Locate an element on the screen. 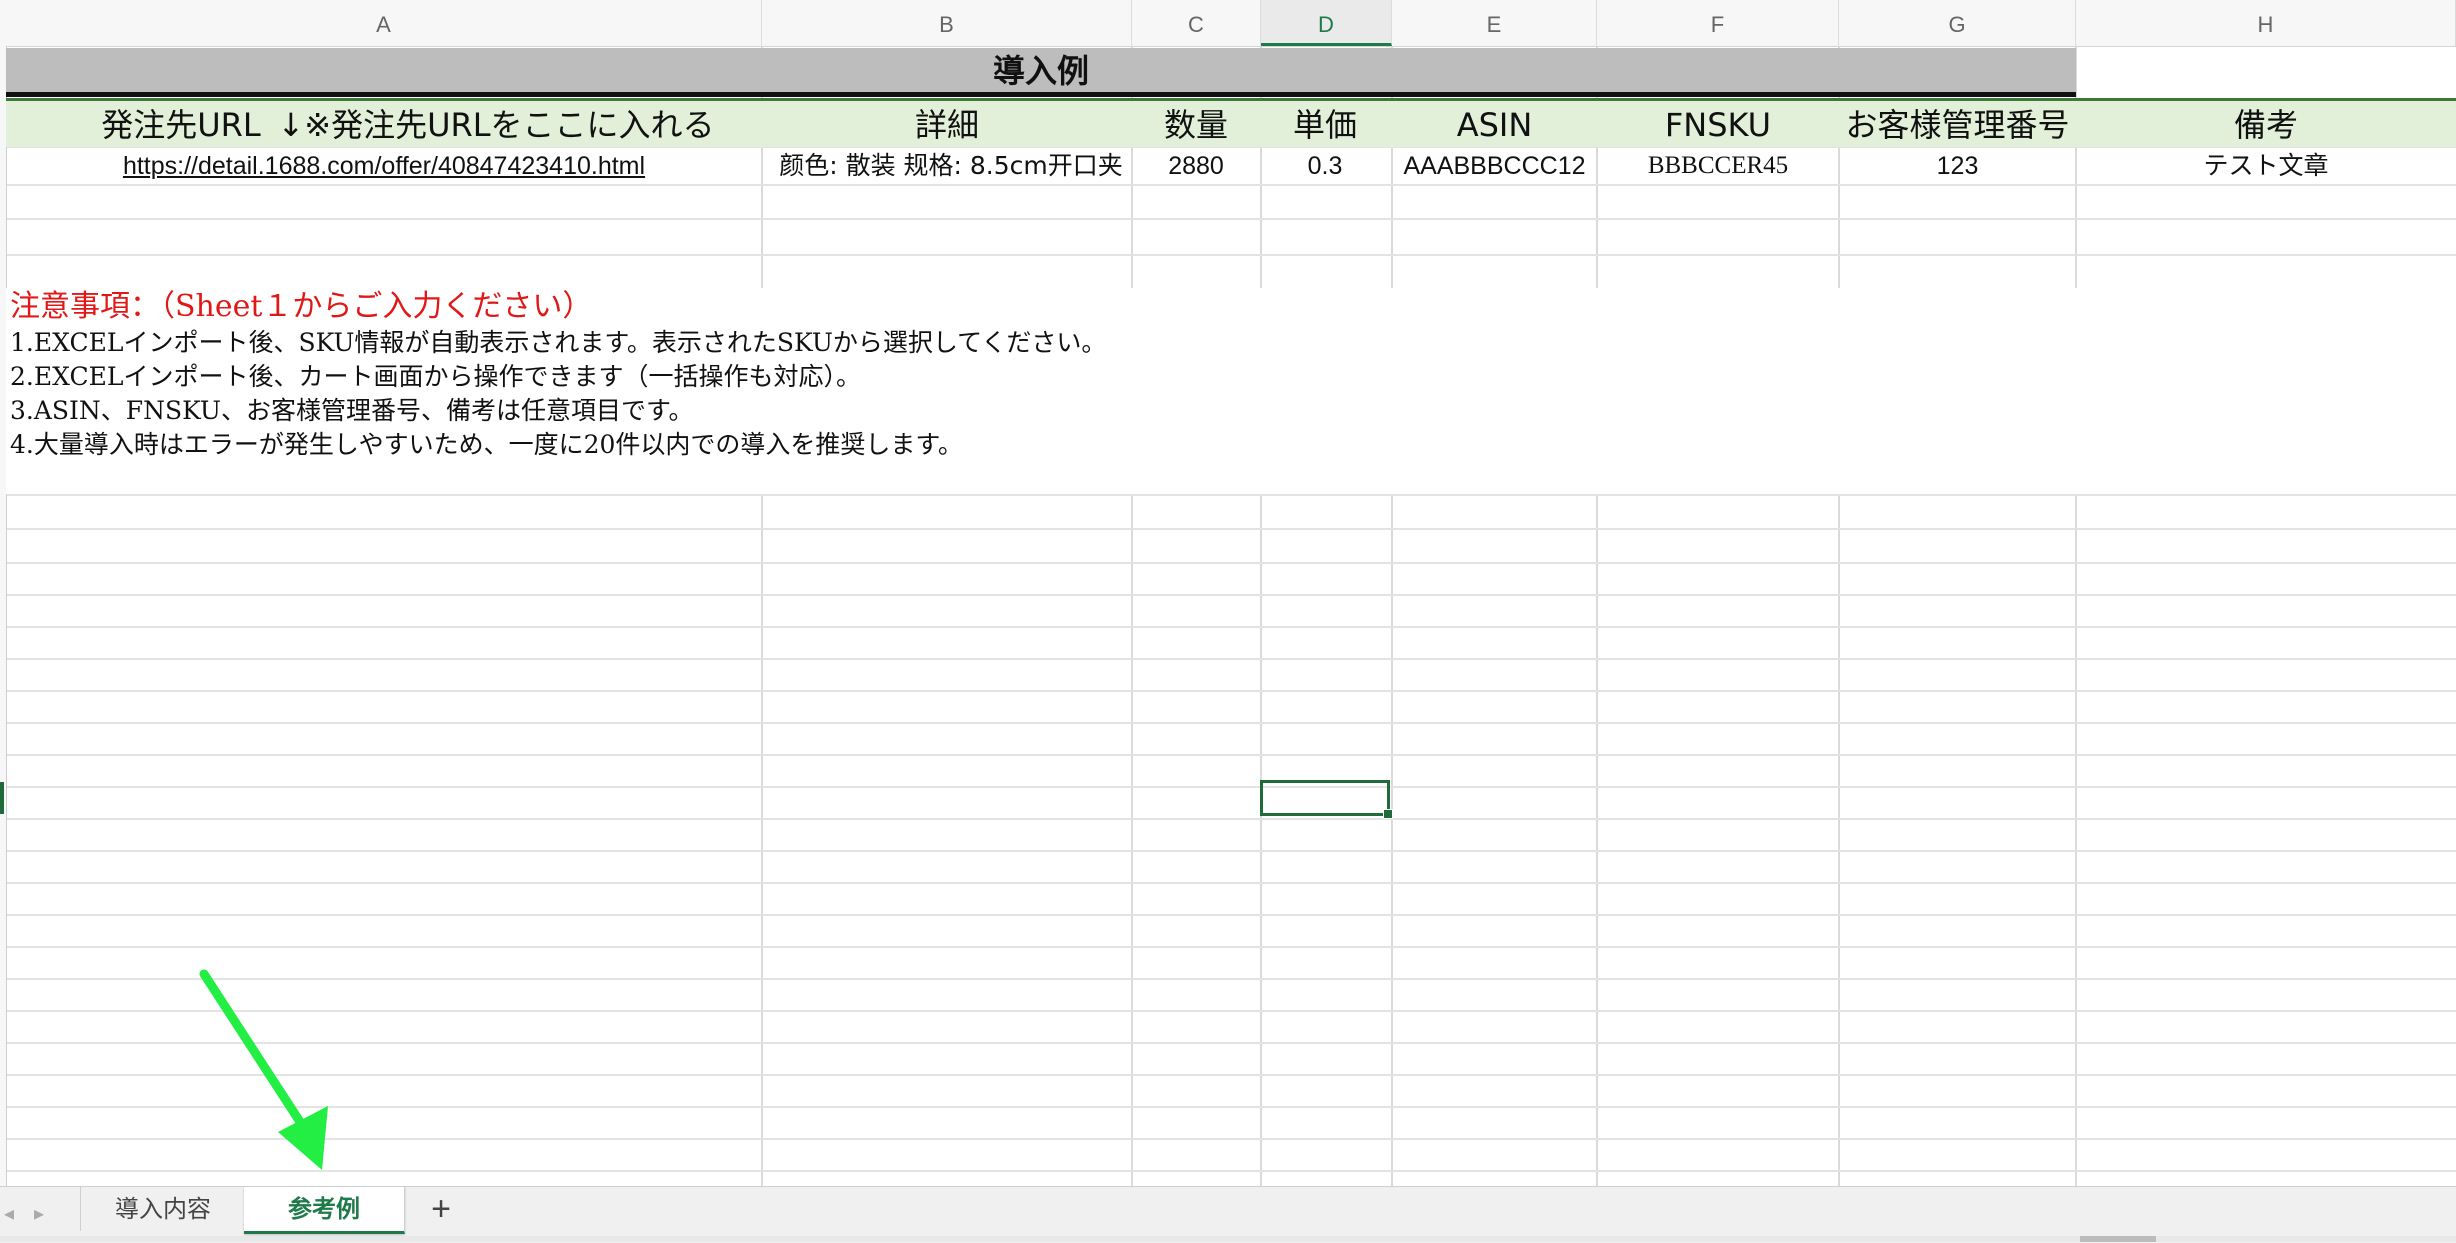  green-arrow-icon is located at coordinates (263, 1069).